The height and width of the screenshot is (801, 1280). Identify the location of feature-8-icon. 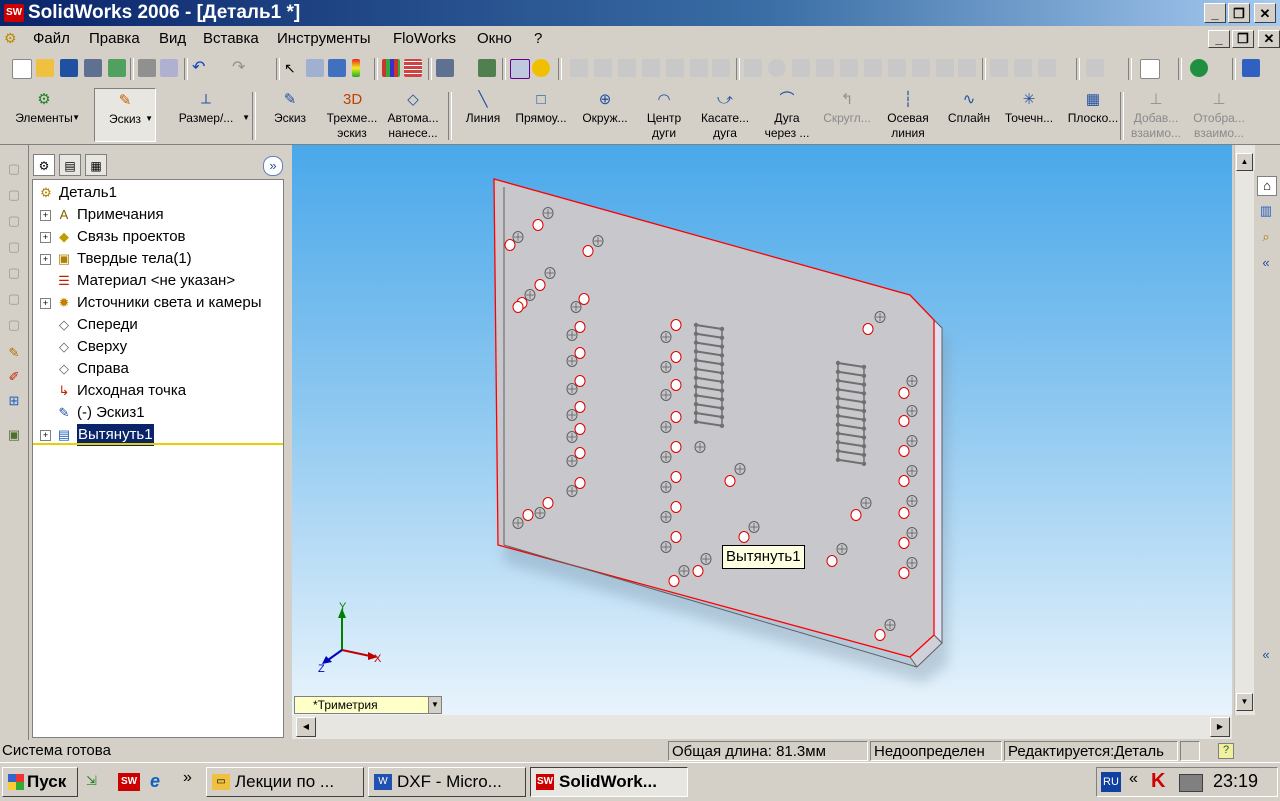
(921, 68).